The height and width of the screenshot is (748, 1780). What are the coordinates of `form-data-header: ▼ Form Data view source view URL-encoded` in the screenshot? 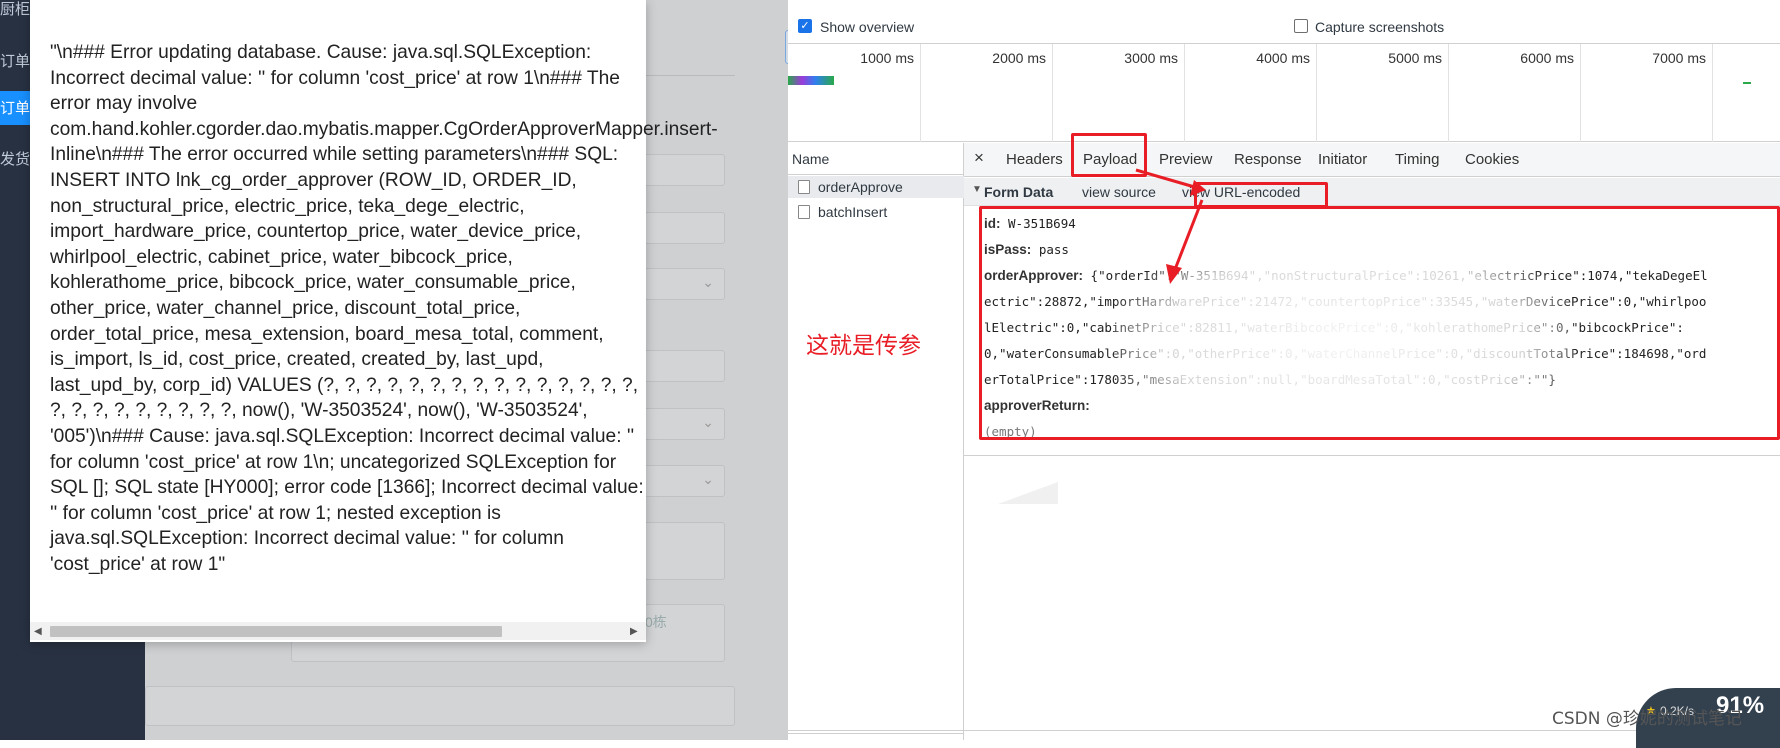 It's located at (1372, 192).